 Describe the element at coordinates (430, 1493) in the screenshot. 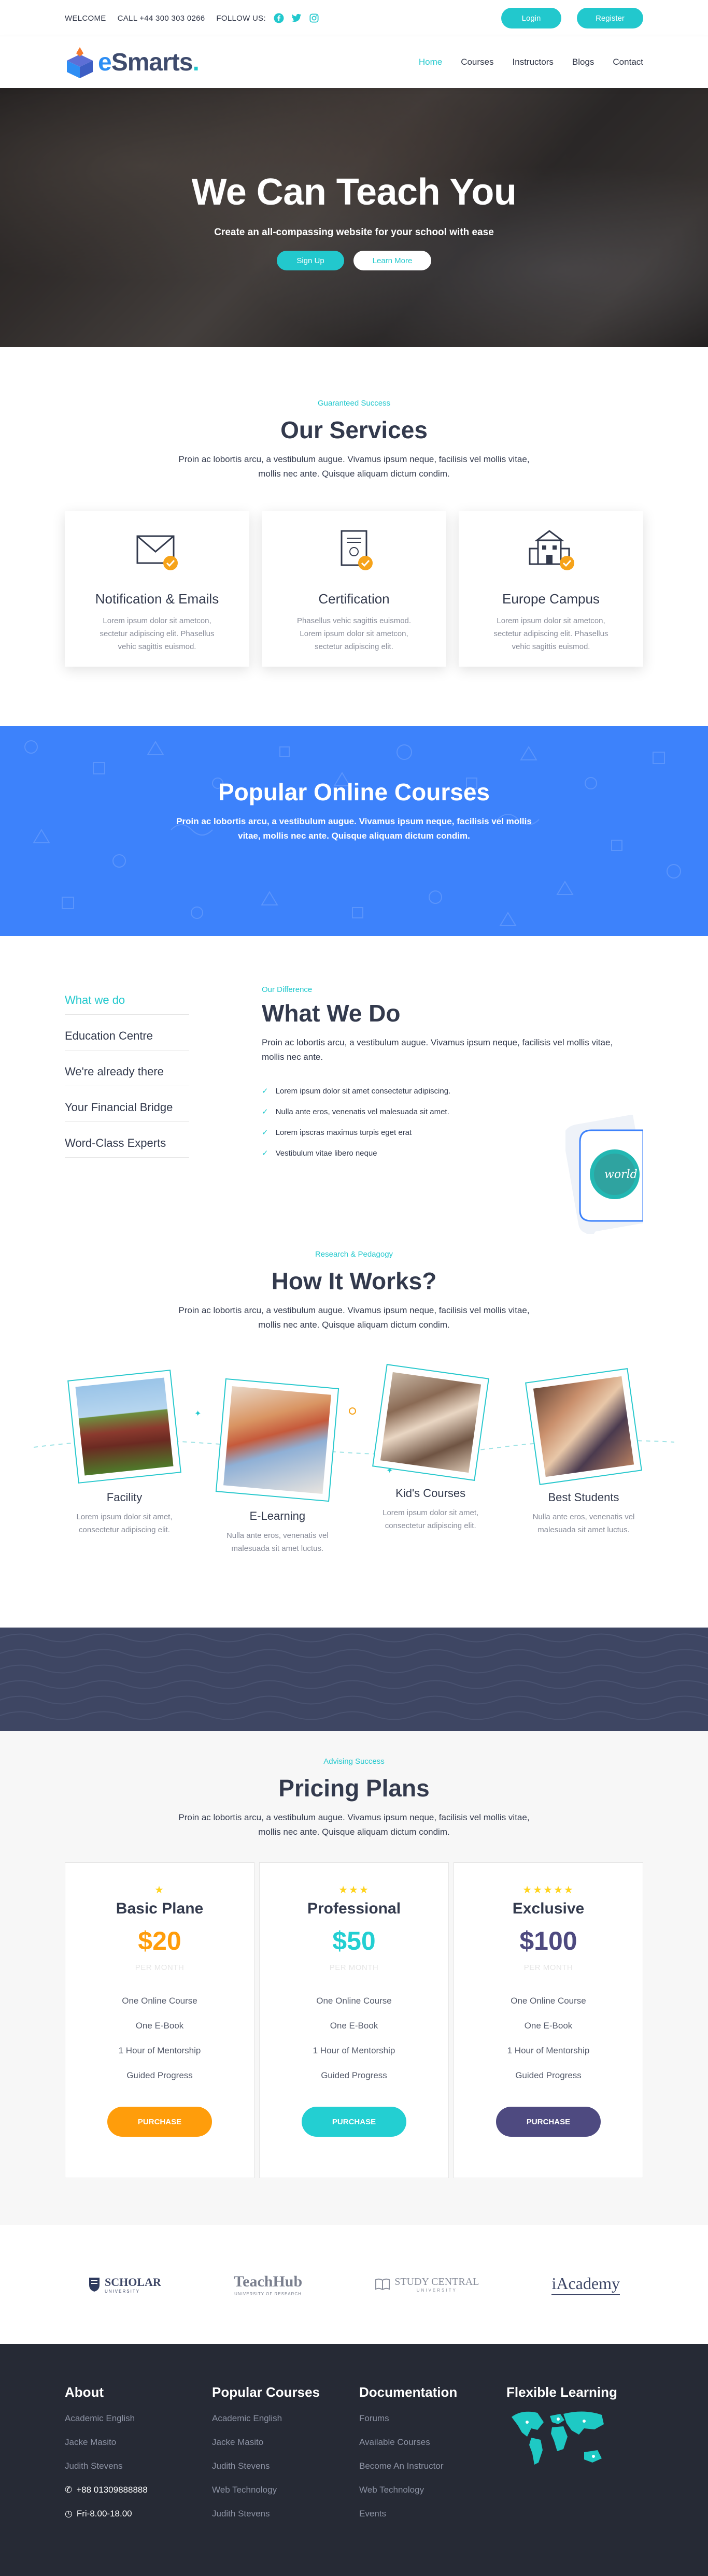

I see `how-step-title: Kid's Courses` at that location.